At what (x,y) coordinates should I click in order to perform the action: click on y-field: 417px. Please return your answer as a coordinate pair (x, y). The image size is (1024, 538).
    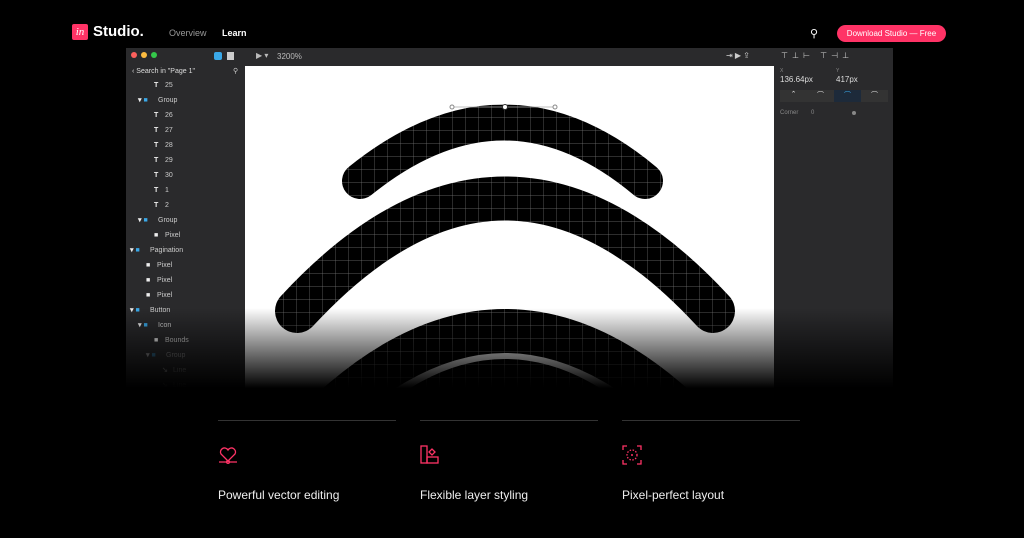
    Looking at the image, I should click on (847, 79).